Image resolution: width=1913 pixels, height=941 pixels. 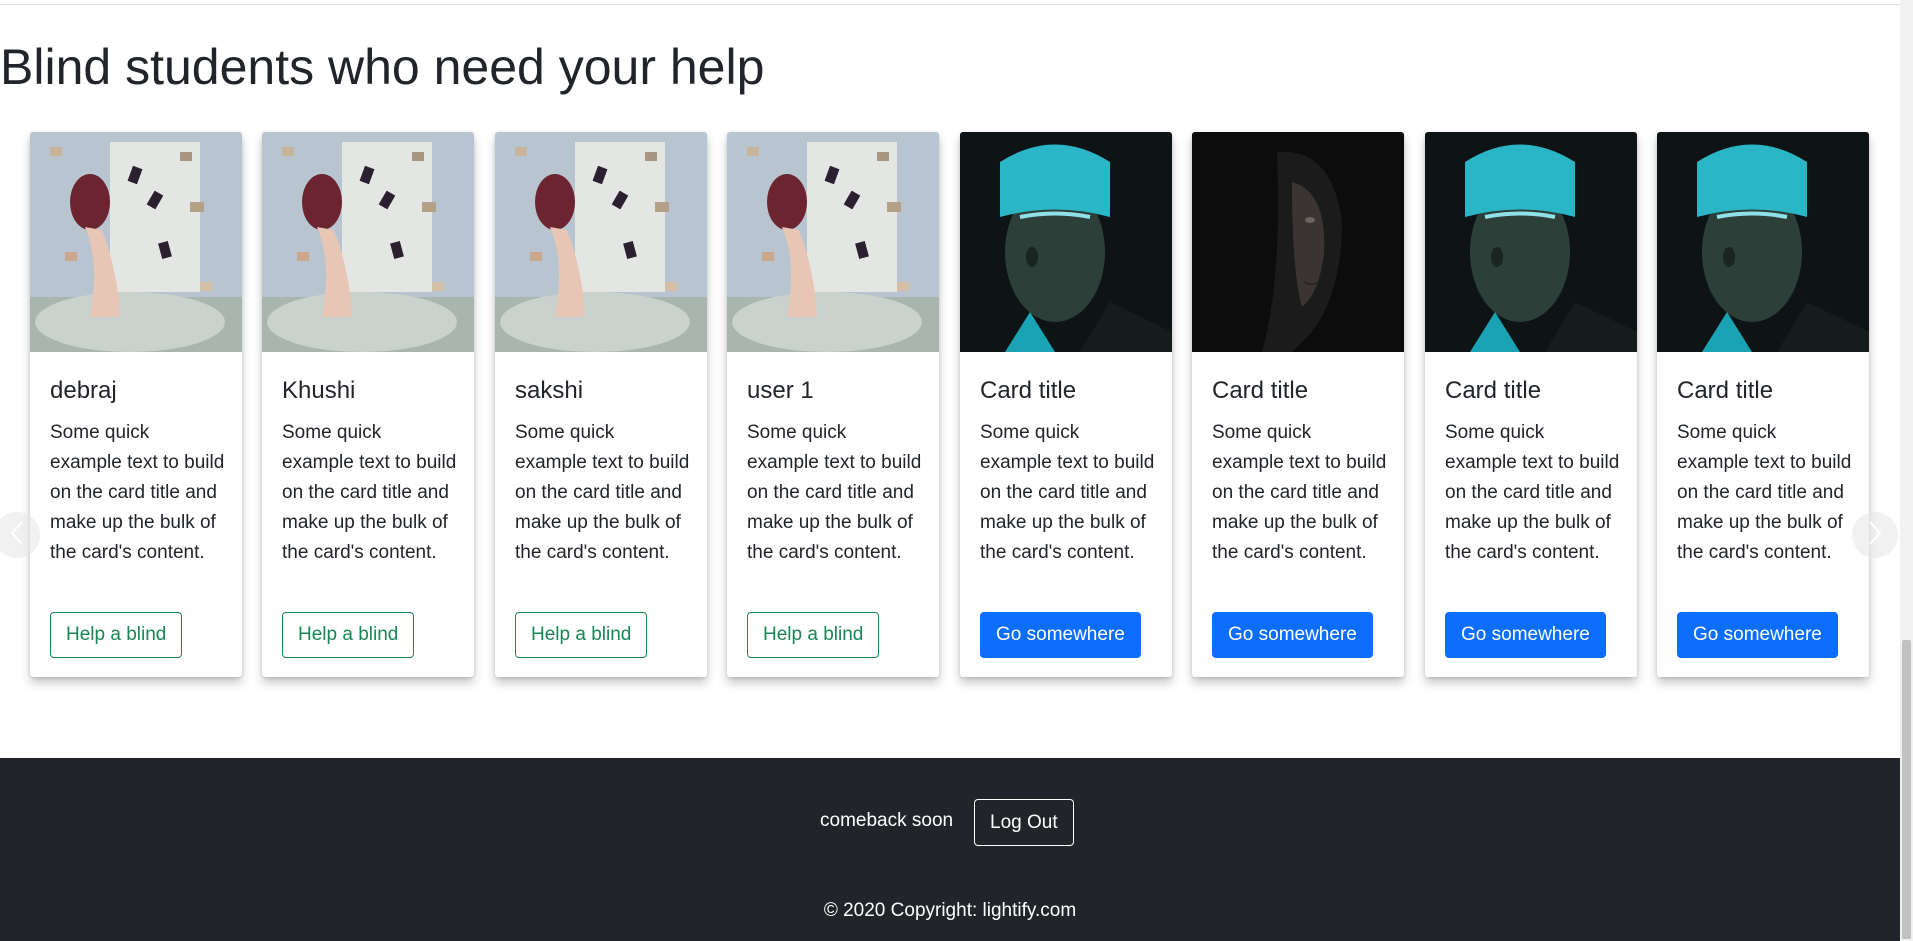 I want to click on card-title: sakshi, so click(x=549, y=390).